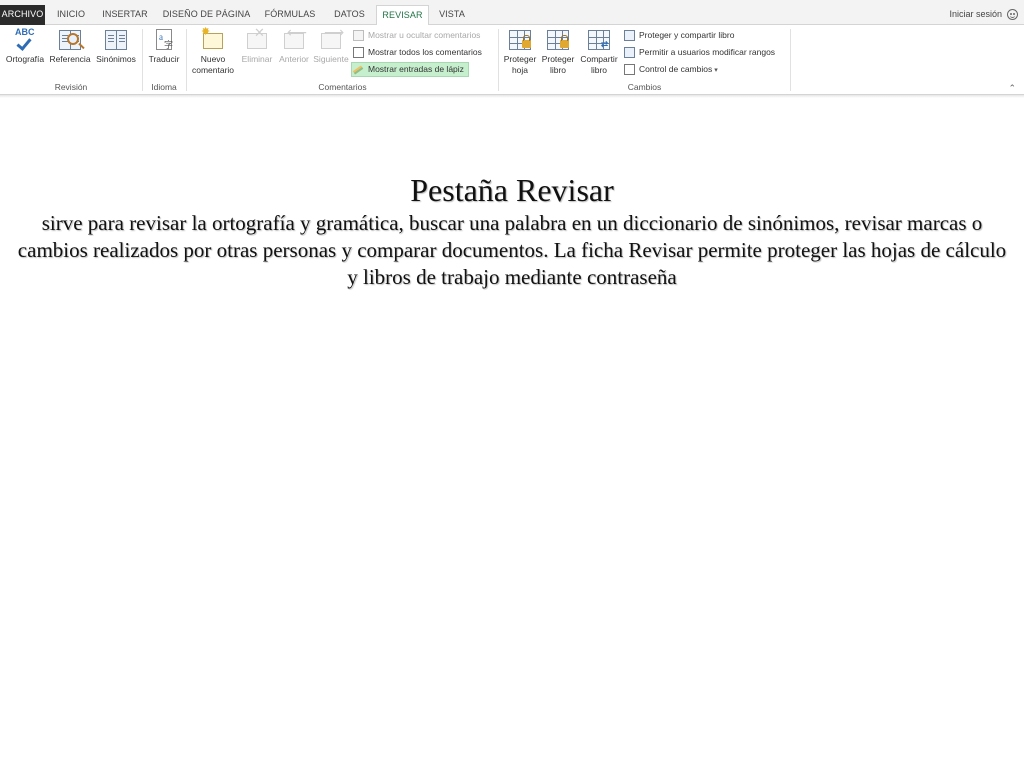  I want to click on new-comment-label-1: Nuevo, so click(213, 59).